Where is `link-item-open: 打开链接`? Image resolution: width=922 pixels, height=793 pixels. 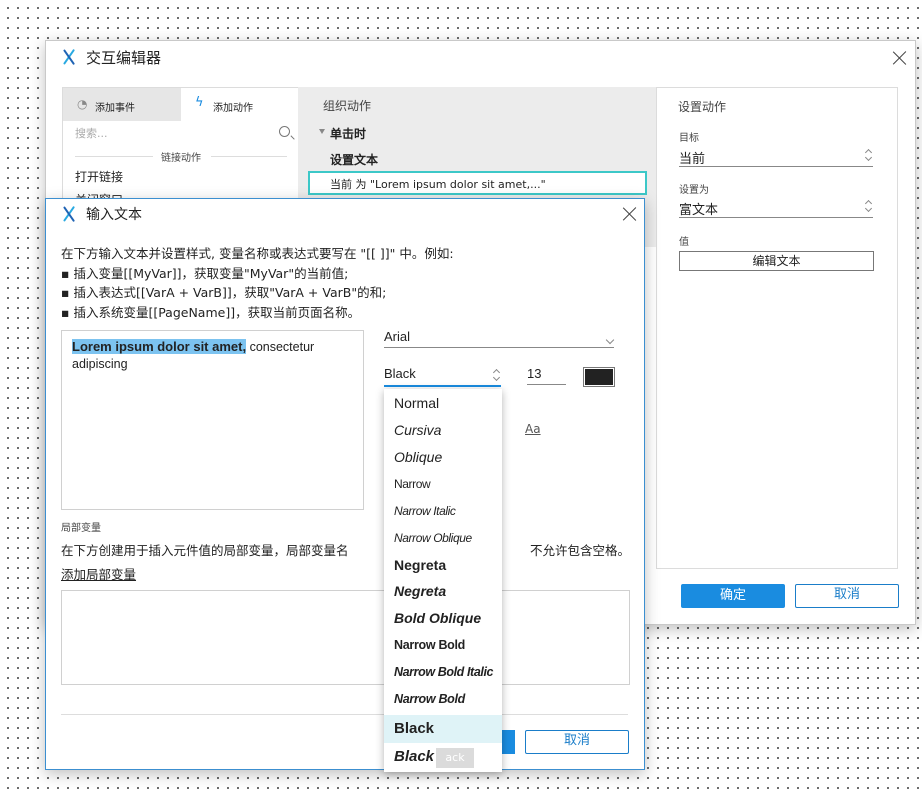 link-item-open: 打开链接 is located at coordinates (99, 176).